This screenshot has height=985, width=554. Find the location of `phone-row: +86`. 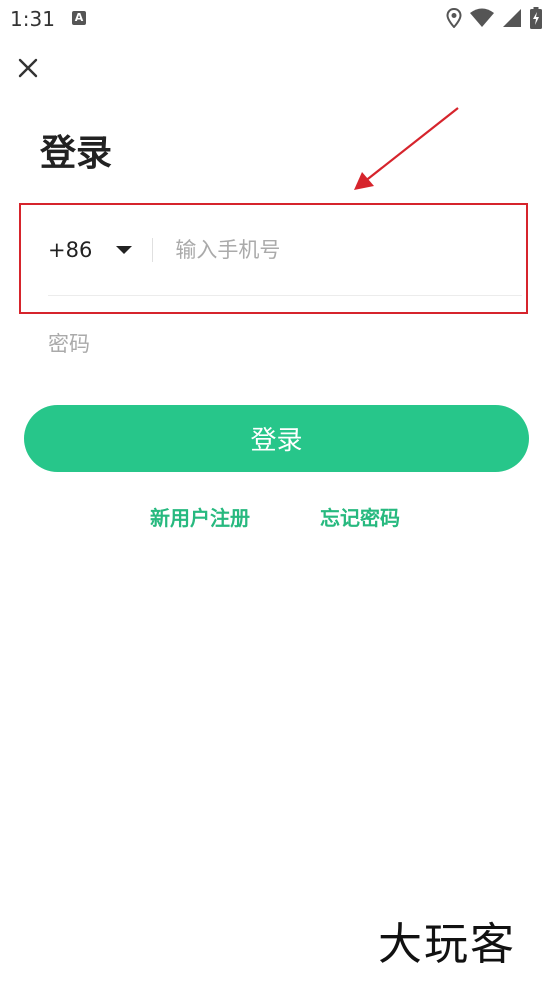

phone-row: +86 is located at coordinates (285, 250).